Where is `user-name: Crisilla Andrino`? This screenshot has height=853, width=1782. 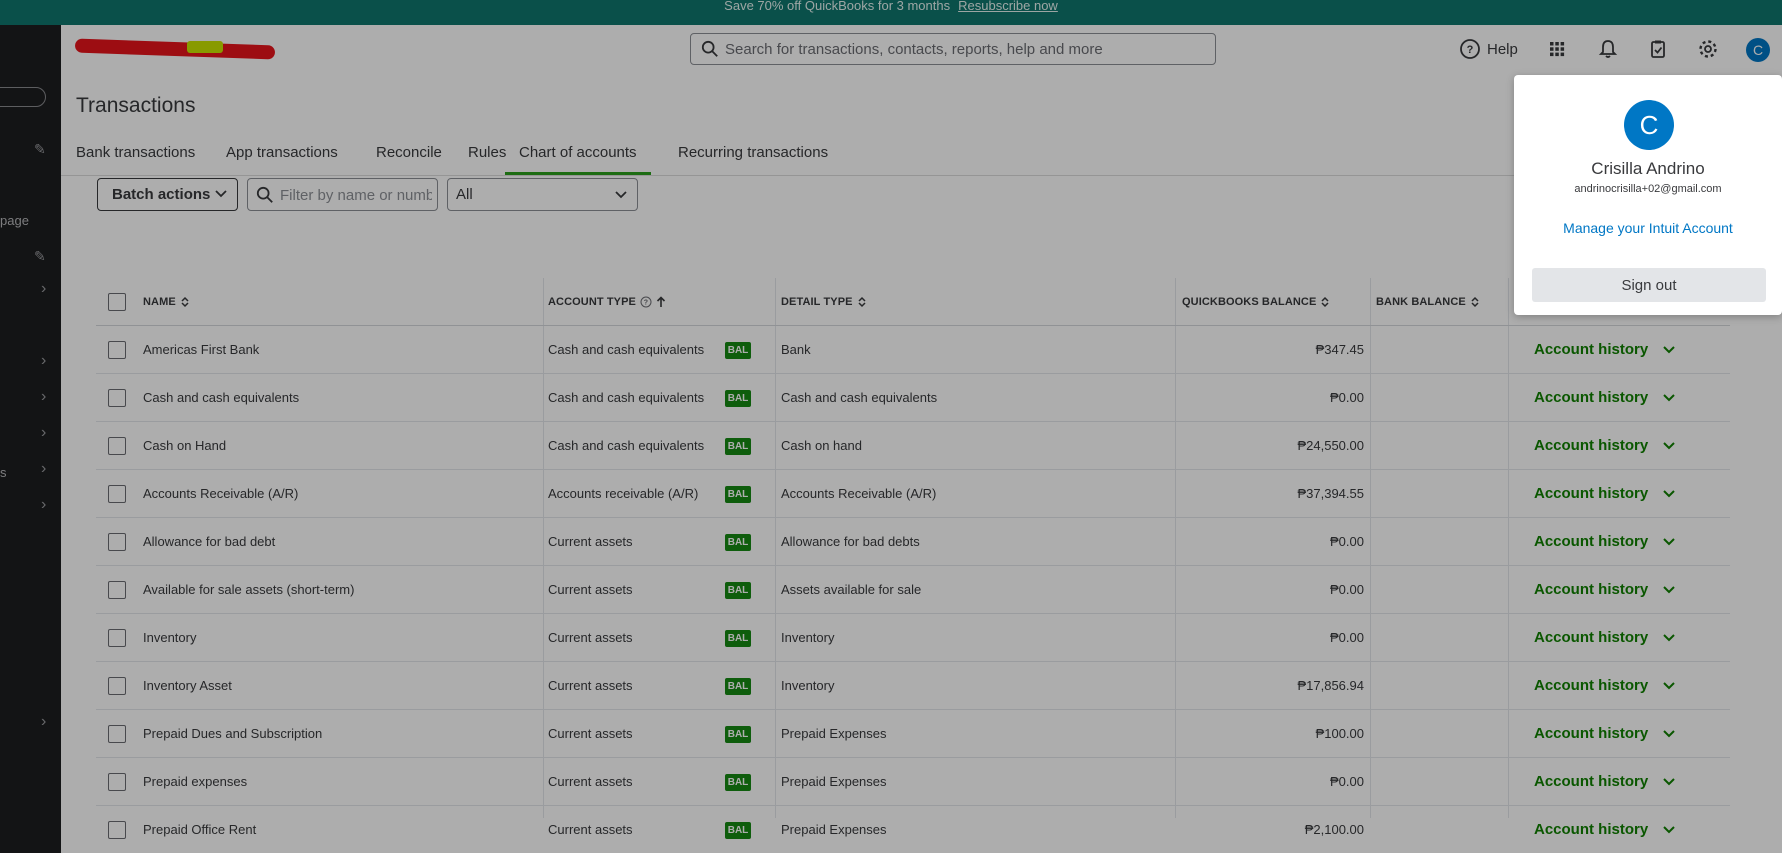 user-name: Crisilla Andrino is located at coordinates (1648, 168).